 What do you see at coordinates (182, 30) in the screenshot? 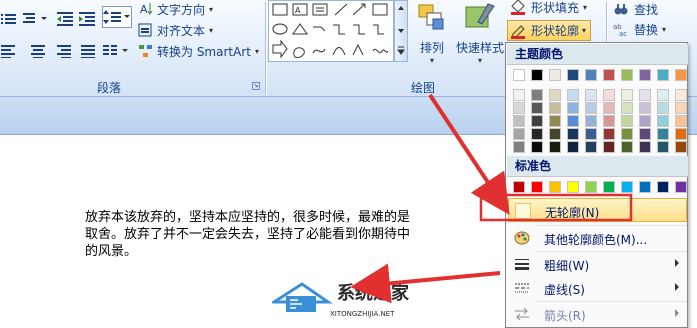
I see `align-text-button: 对齐文本 ▾` at bounding box center [182, 30].